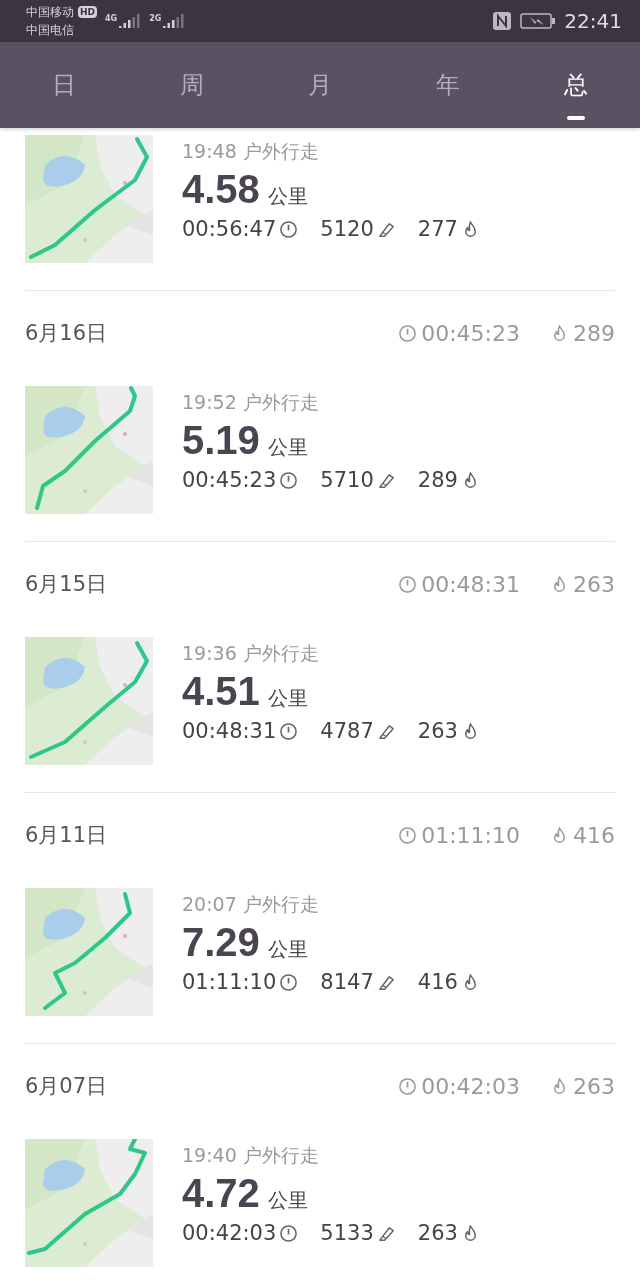 The width and height of the screenshot is (640, 1280). I want to click on activity-duration: 00:42:03, so click(229, 1233).